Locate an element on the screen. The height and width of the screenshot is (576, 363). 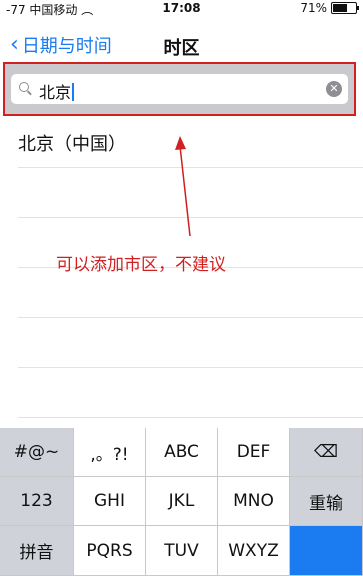
key-tuv: TUV is located at coordinates (182, 551).